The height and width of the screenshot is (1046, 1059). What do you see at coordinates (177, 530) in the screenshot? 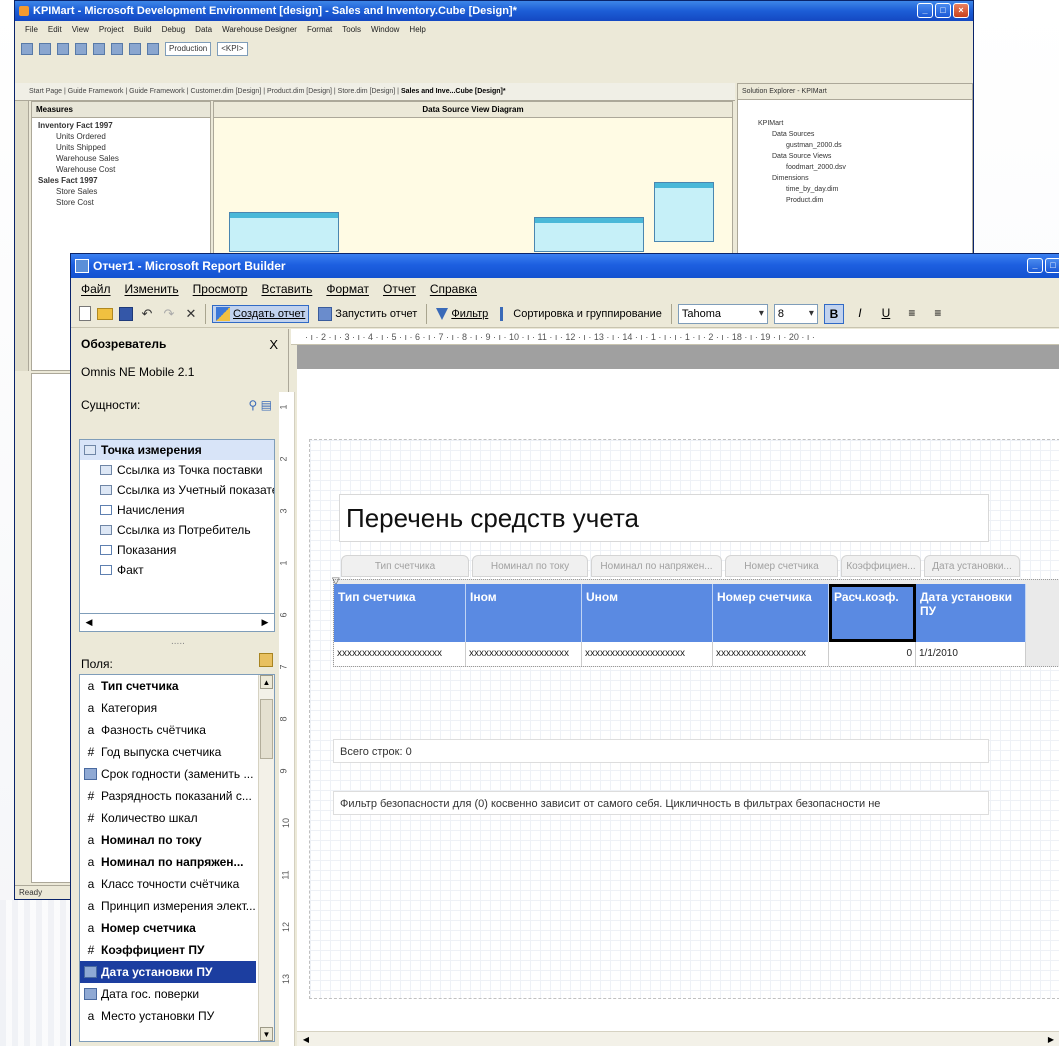
I see `tree-item: Ссылка из Потребитель` at bounding box center [177, 530].